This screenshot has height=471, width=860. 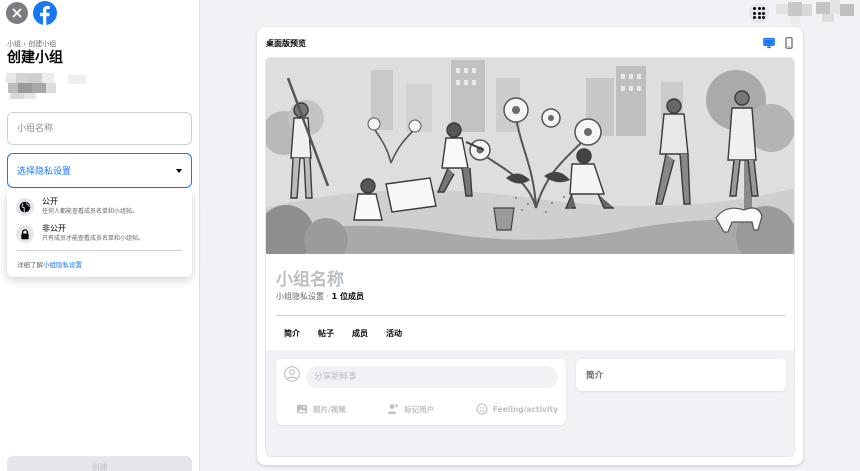 I want to click on avatar, so click(x=46, y=86).